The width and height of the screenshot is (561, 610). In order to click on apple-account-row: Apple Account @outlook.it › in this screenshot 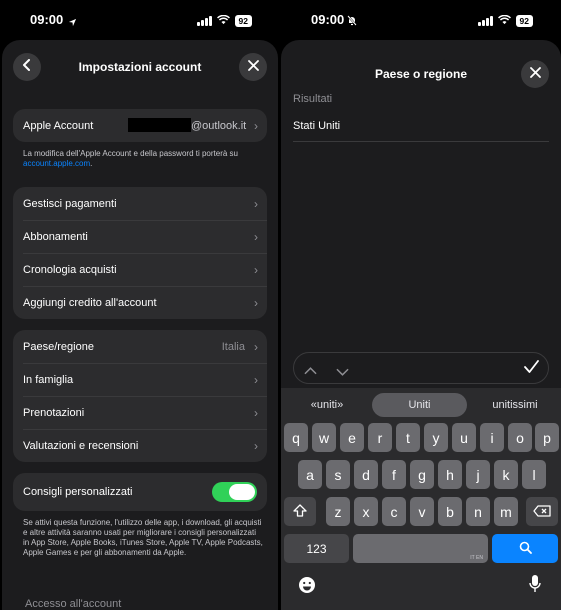, I will do `click(140, 125)`.